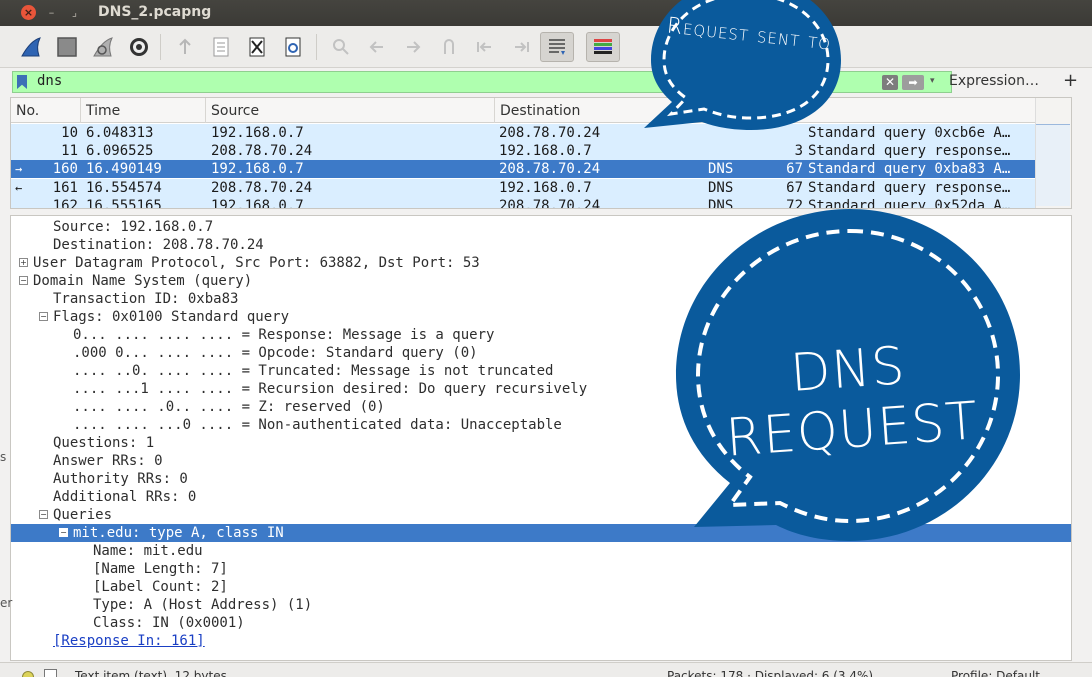  What do you see at coordinates (546, 13) in the screenshot?
I see `title-bar: × – ⌟ DNS_2.pcapng` at bounding box center [546, 13].